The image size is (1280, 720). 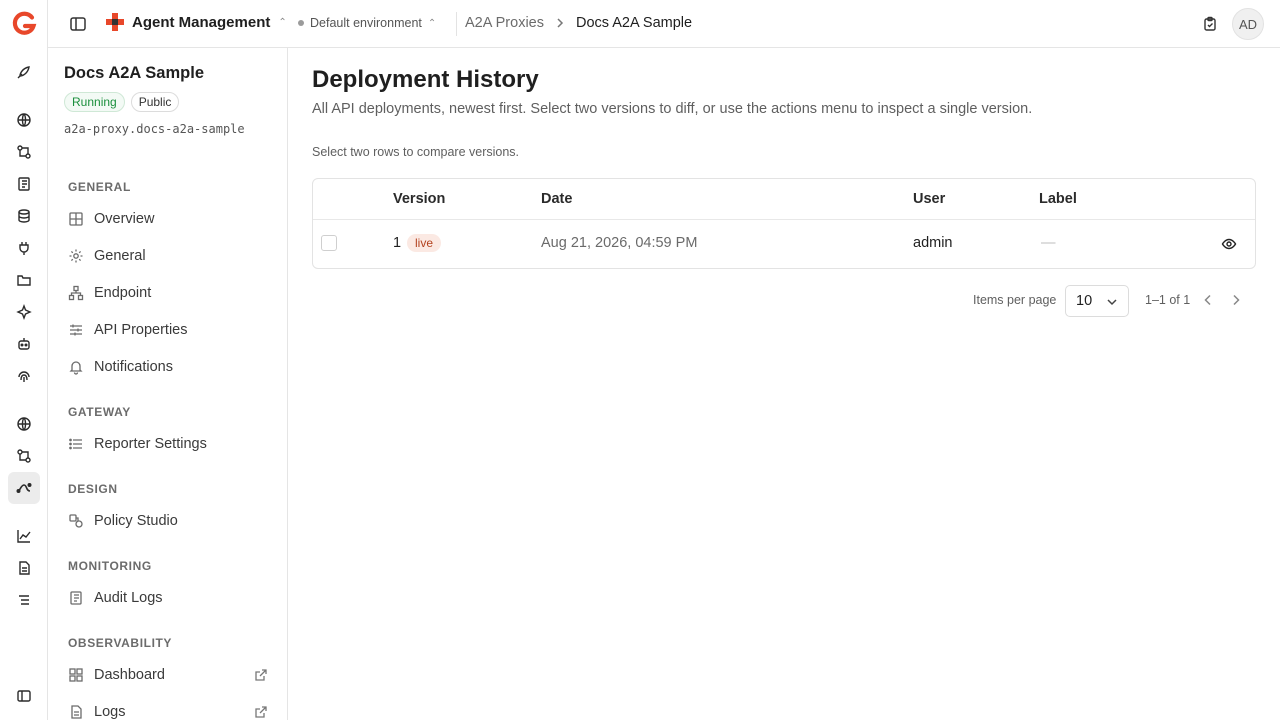 I want to click on bot-icon, so click(x=24, y=344).